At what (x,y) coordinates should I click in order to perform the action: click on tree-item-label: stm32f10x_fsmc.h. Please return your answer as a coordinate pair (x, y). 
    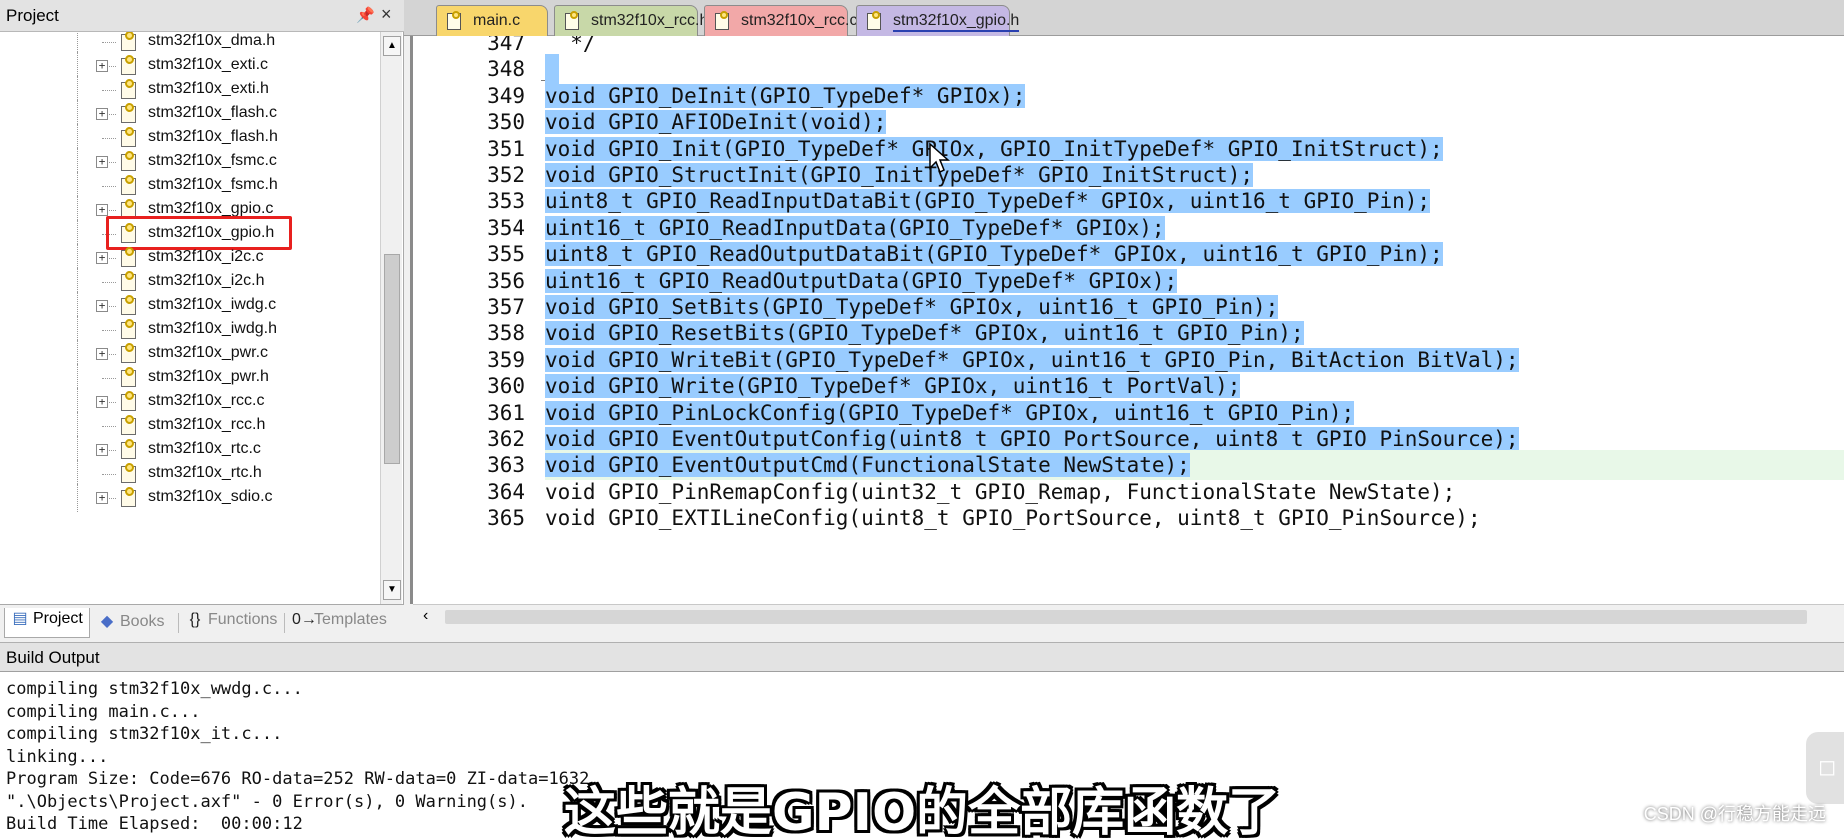
    Looking at the image, I should click on (213, 184).